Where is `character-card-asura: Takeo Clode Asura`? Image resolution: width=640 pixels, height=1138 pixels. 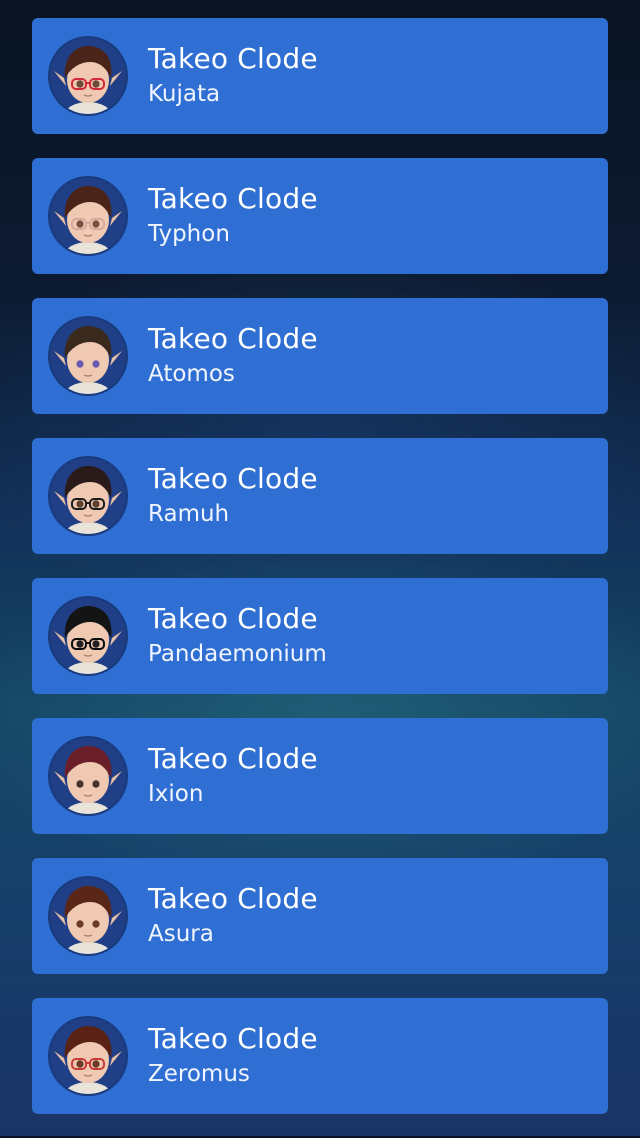
character-card-asura: Takeo Clode Asura is located at coordinates (320, 916).